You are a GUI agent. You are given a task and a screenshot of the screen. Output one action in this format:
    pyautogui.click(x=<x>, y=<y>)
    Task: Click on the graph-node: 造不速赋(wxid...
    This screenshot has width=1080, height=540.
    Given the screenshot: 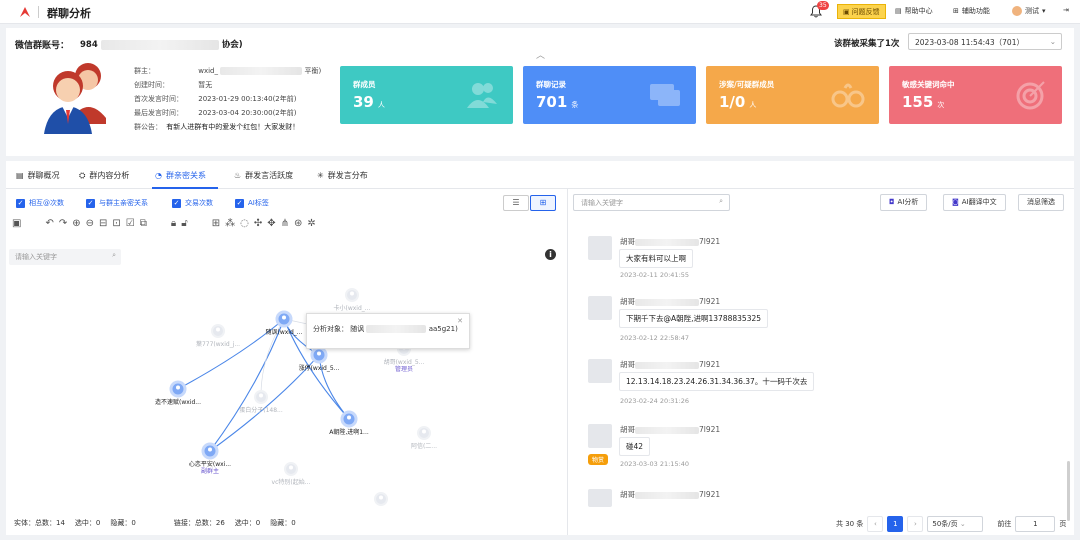 What is the action you would take?
    pyautogui.click(x=178, y=393)
    